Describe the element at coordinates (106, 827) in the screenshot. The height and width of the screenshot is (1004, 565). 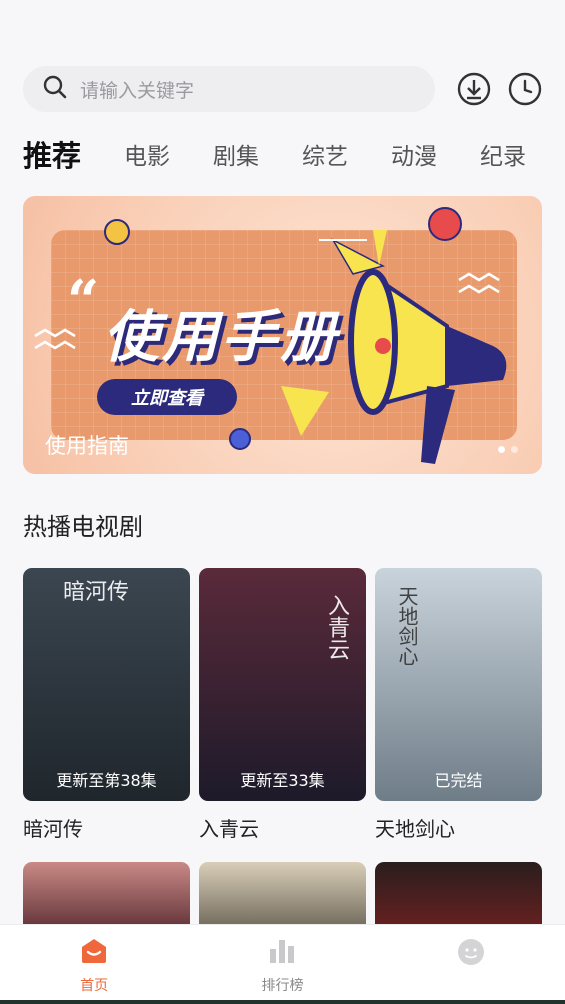
I see `drama-title: 暗河传` at that location.